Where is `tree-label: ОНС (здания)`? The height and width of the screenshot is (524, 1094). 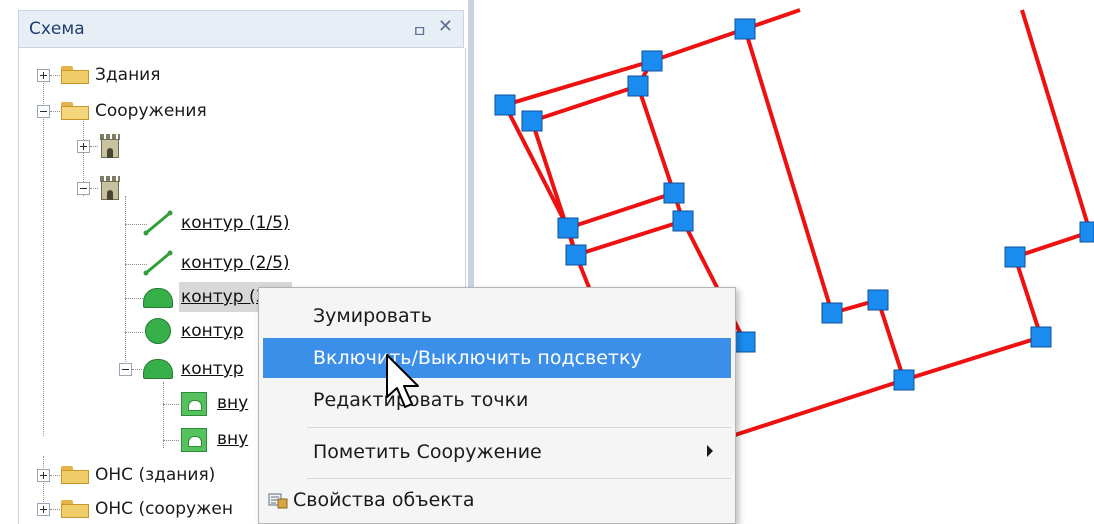
tree-label: ОНС (здания) is located at coordinates (155, 475).